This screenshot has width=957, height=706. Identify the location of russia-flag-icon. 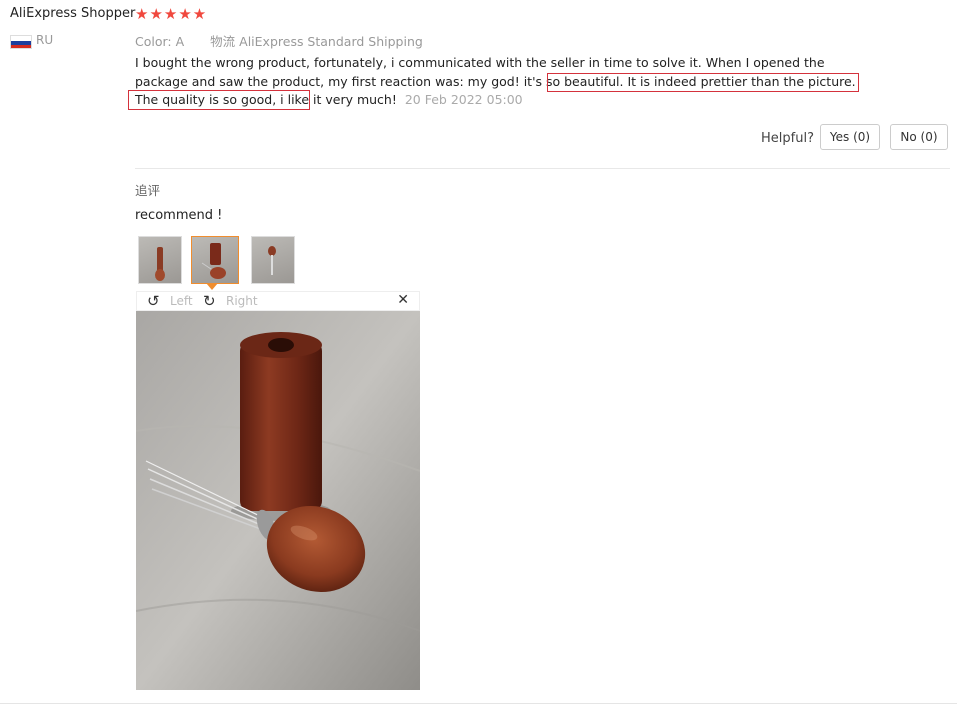
(21, 42).